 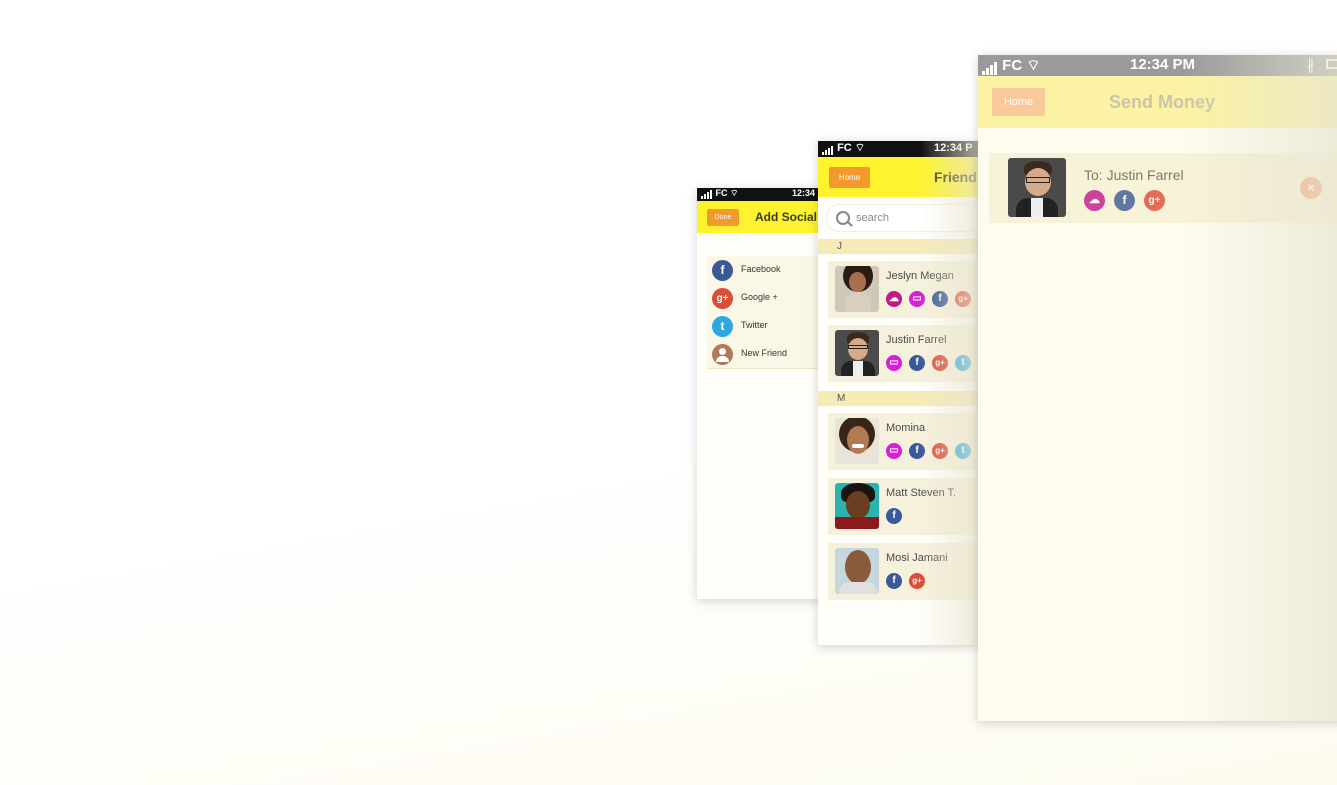 I want to click on social-item-label: New Friend, so click(x=764, y=353).